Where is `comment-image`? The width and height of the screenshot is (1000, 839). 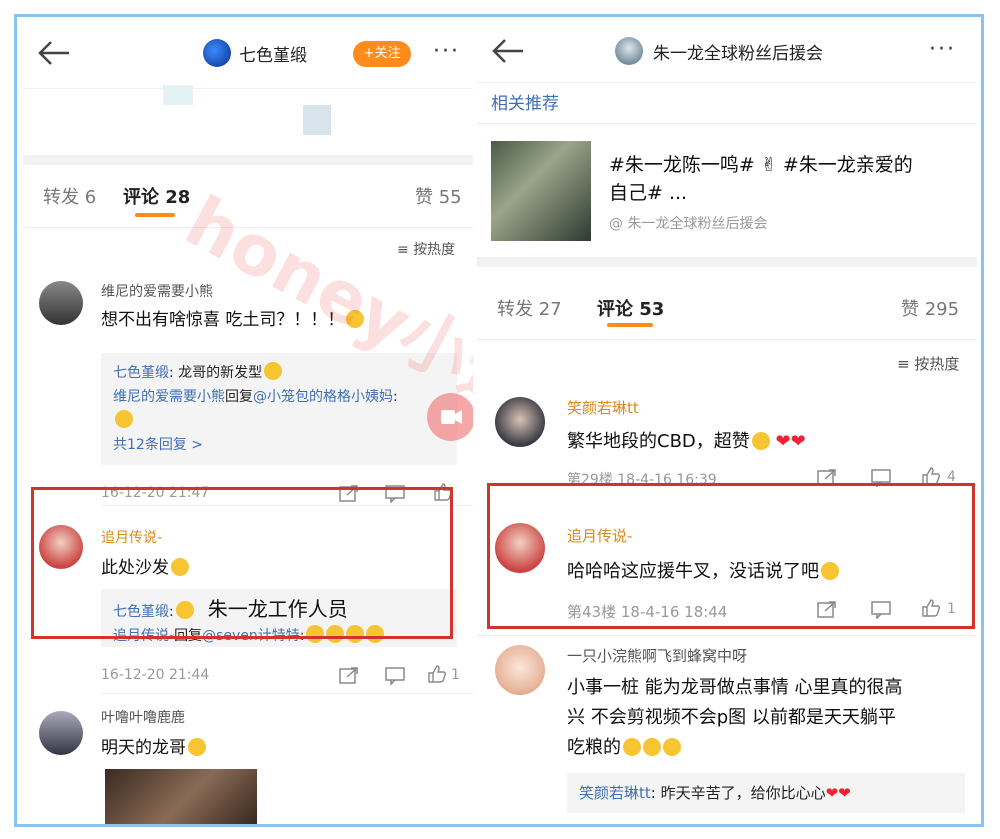 comment-image is located at coordinates (181, 796).